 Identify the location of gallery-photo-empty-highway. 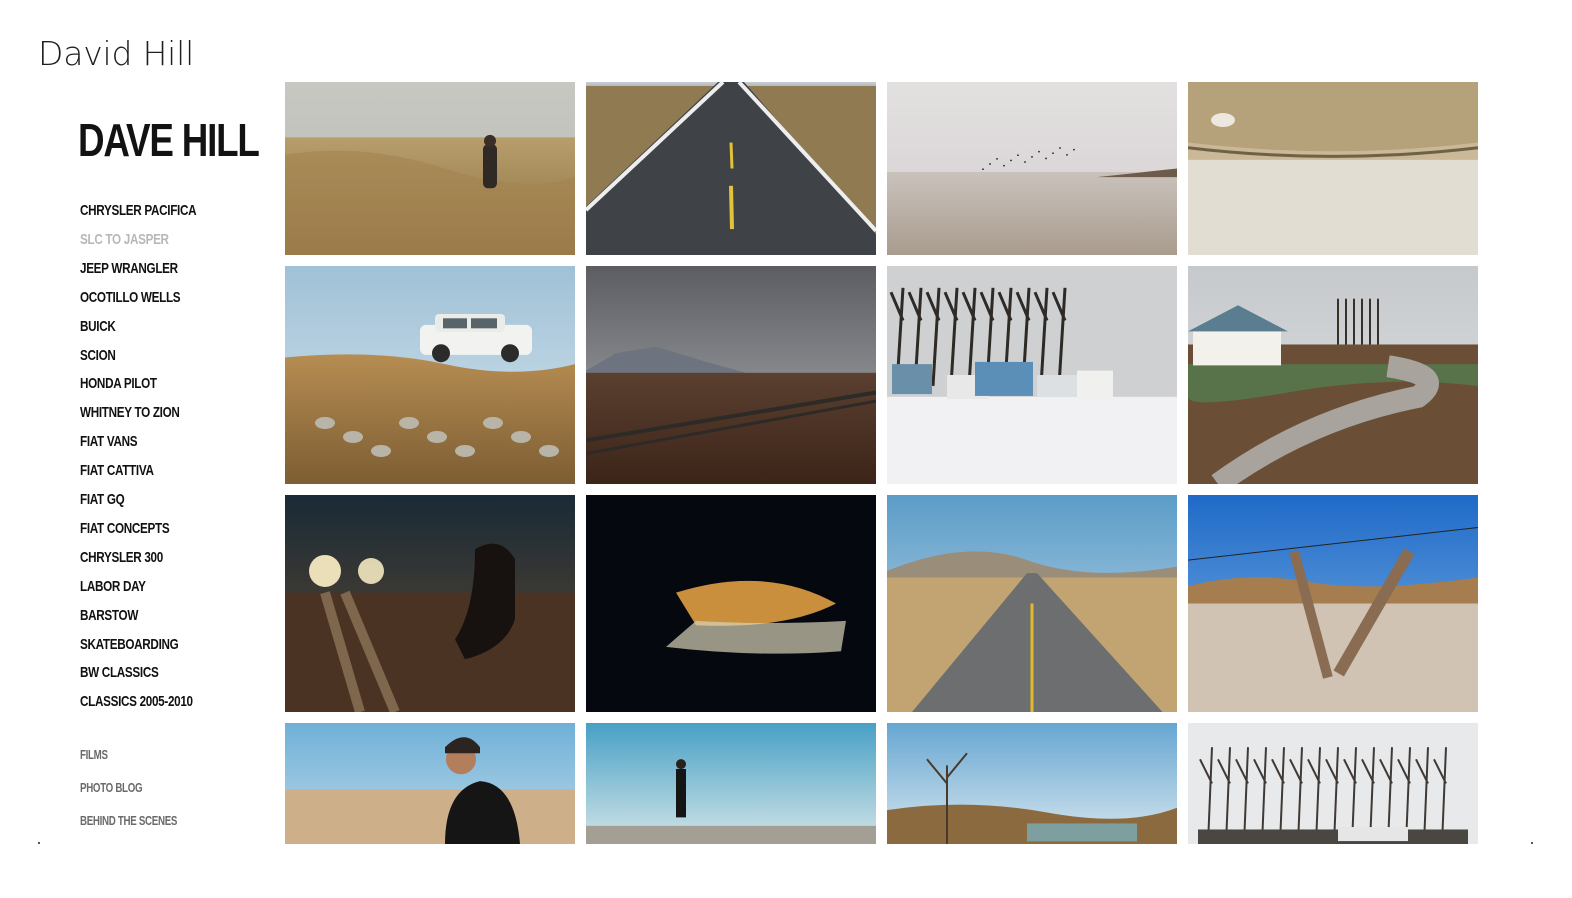
(731, 168).